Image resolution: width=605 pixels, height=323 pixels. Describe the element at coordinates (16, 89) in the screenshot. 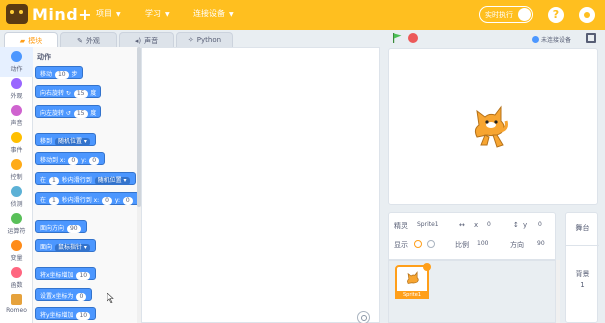

I see `category-looks: 外观` at that location.